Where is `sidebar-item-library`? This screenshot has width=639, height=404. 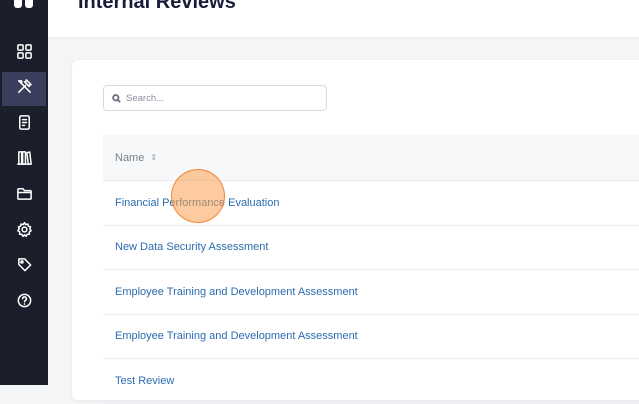 sidebar-item-library is located at coordinates (24, 160).